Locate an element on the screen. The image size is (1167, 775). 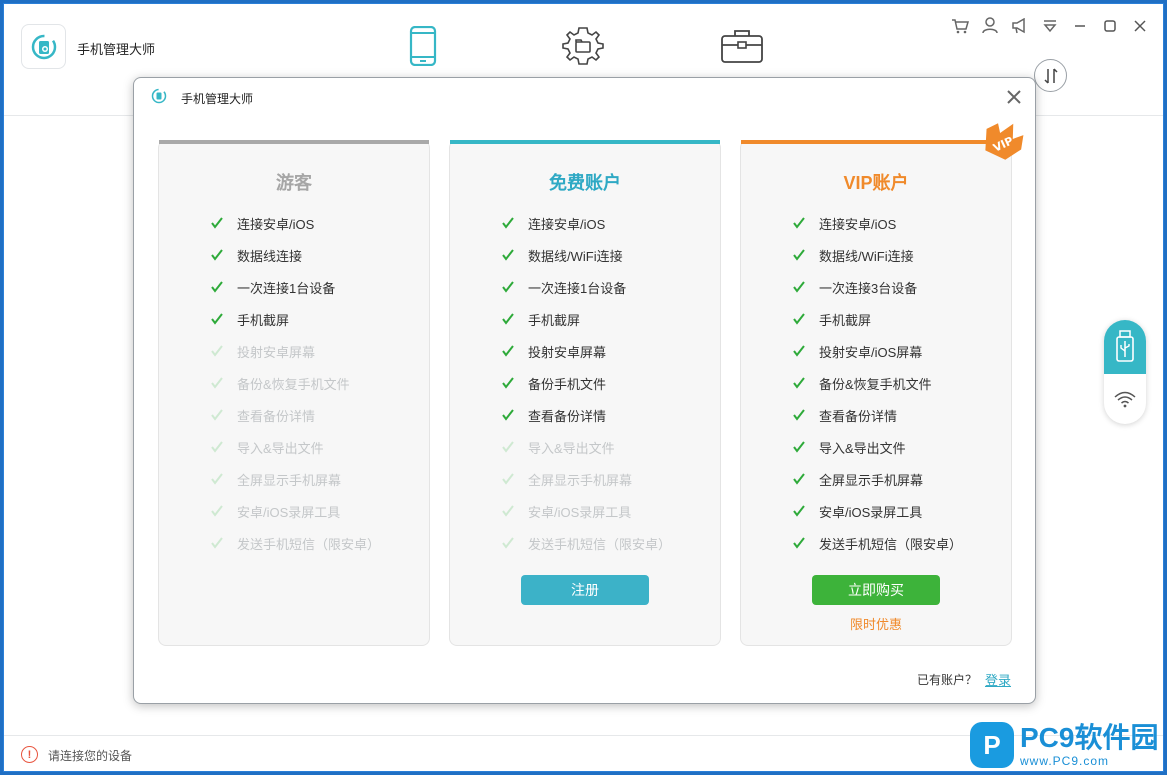
megaphone-icon is located at coordinates (1019, 25).